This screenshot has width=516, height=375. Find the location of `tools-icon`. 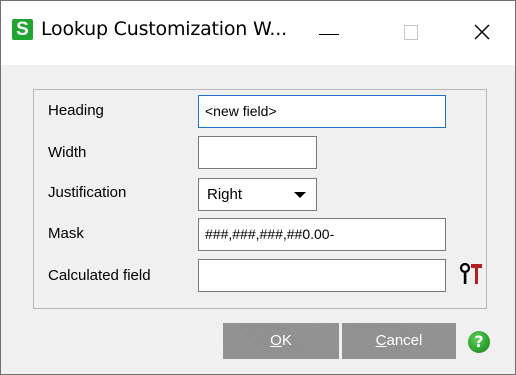

tools-icon is located at coordinates (471, 273).